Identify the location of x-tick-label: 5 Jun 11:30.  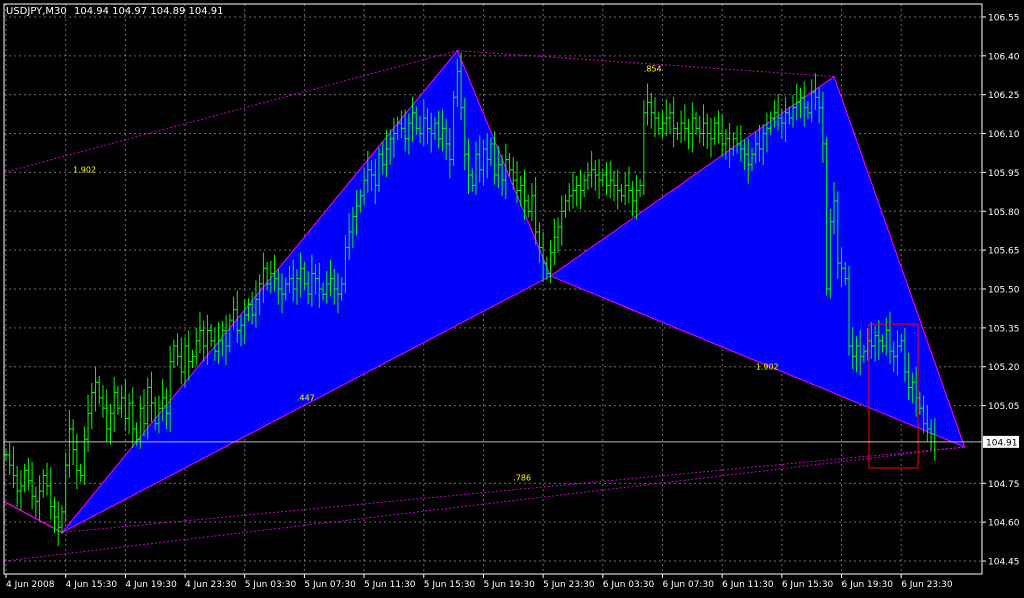
(390, 585).